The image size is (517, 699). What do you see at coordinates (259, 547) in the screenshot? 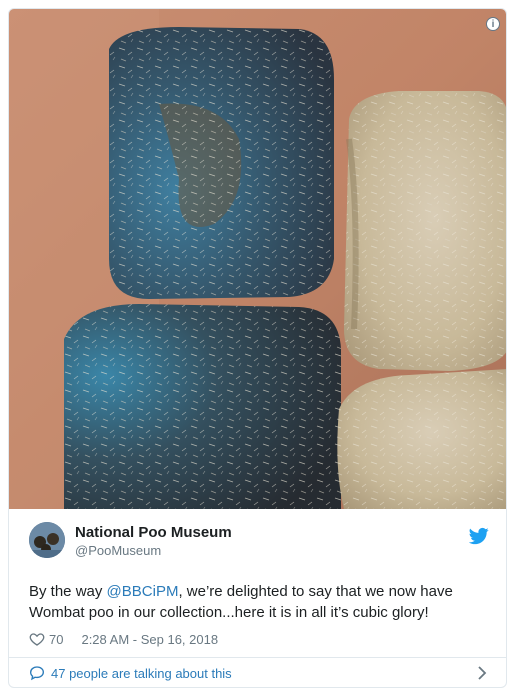
I see `tweet-author: National Poo Museum @PooMuseum` at bounding box center [259, 547].